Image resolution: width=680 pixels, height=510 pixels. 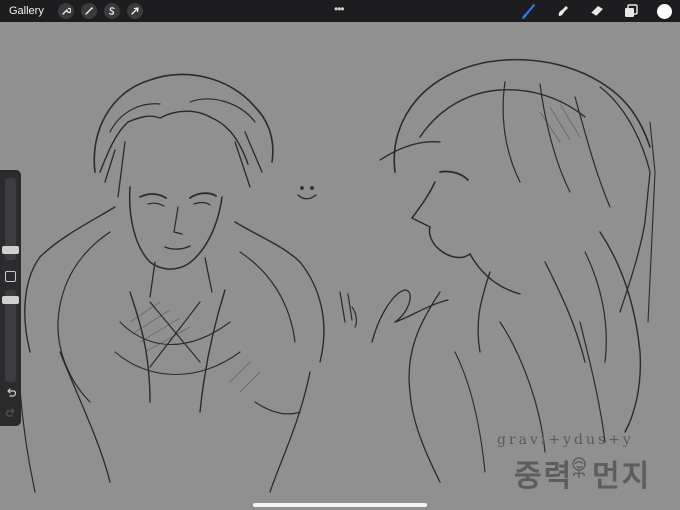 I want to click on brush-sidebar, so click(x=10, y=298).